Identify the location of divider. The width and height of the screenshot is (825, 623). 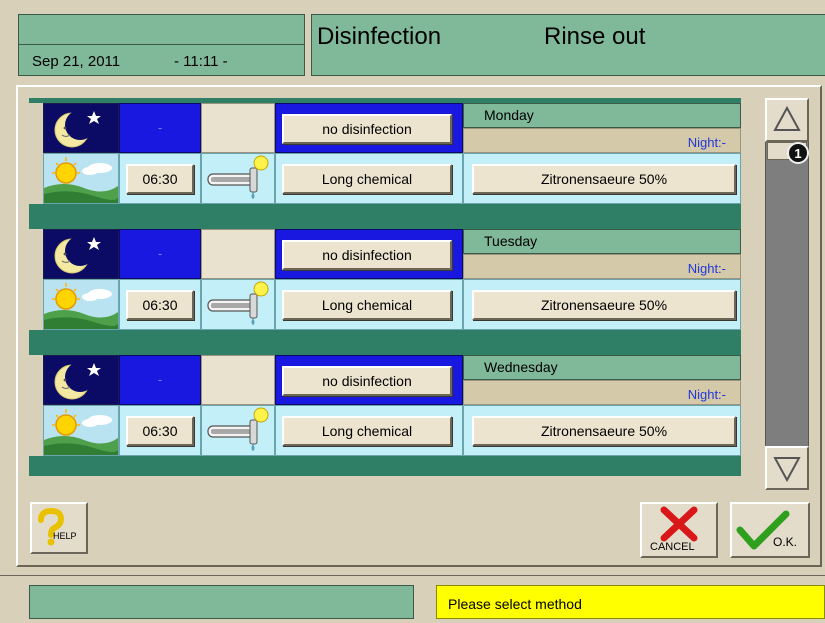
(412, 575).